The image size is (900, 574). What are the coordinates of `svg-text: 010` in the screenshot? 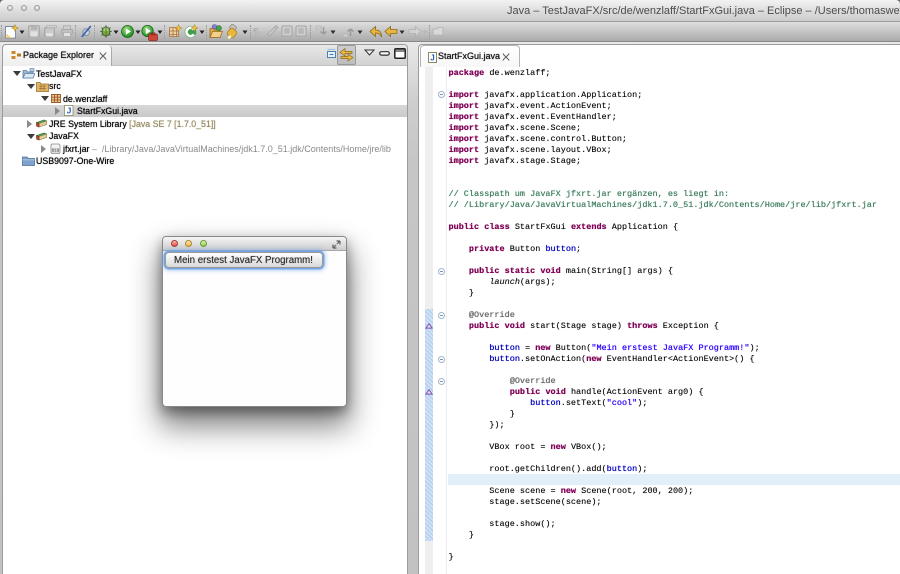 It's located at (55, 151).